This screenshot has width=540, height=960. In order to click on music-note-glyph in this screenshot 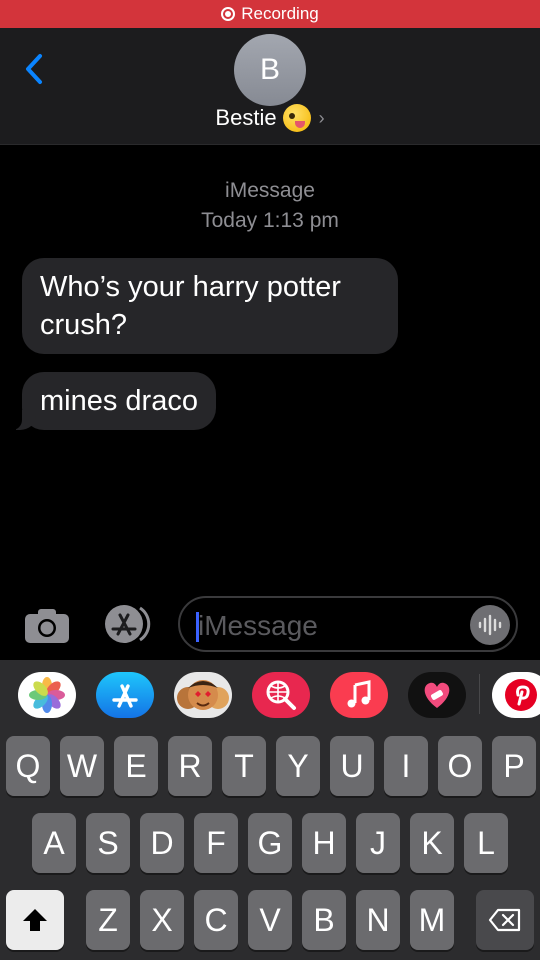, I will do `click(359, 694)`.